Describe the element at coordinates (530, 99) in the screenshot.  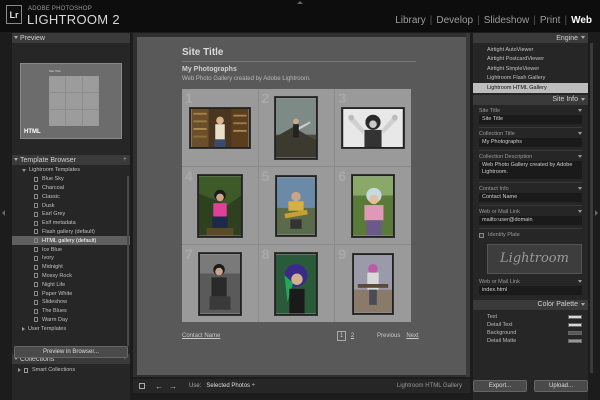
I see `site-info-header: Site Info` at that location.